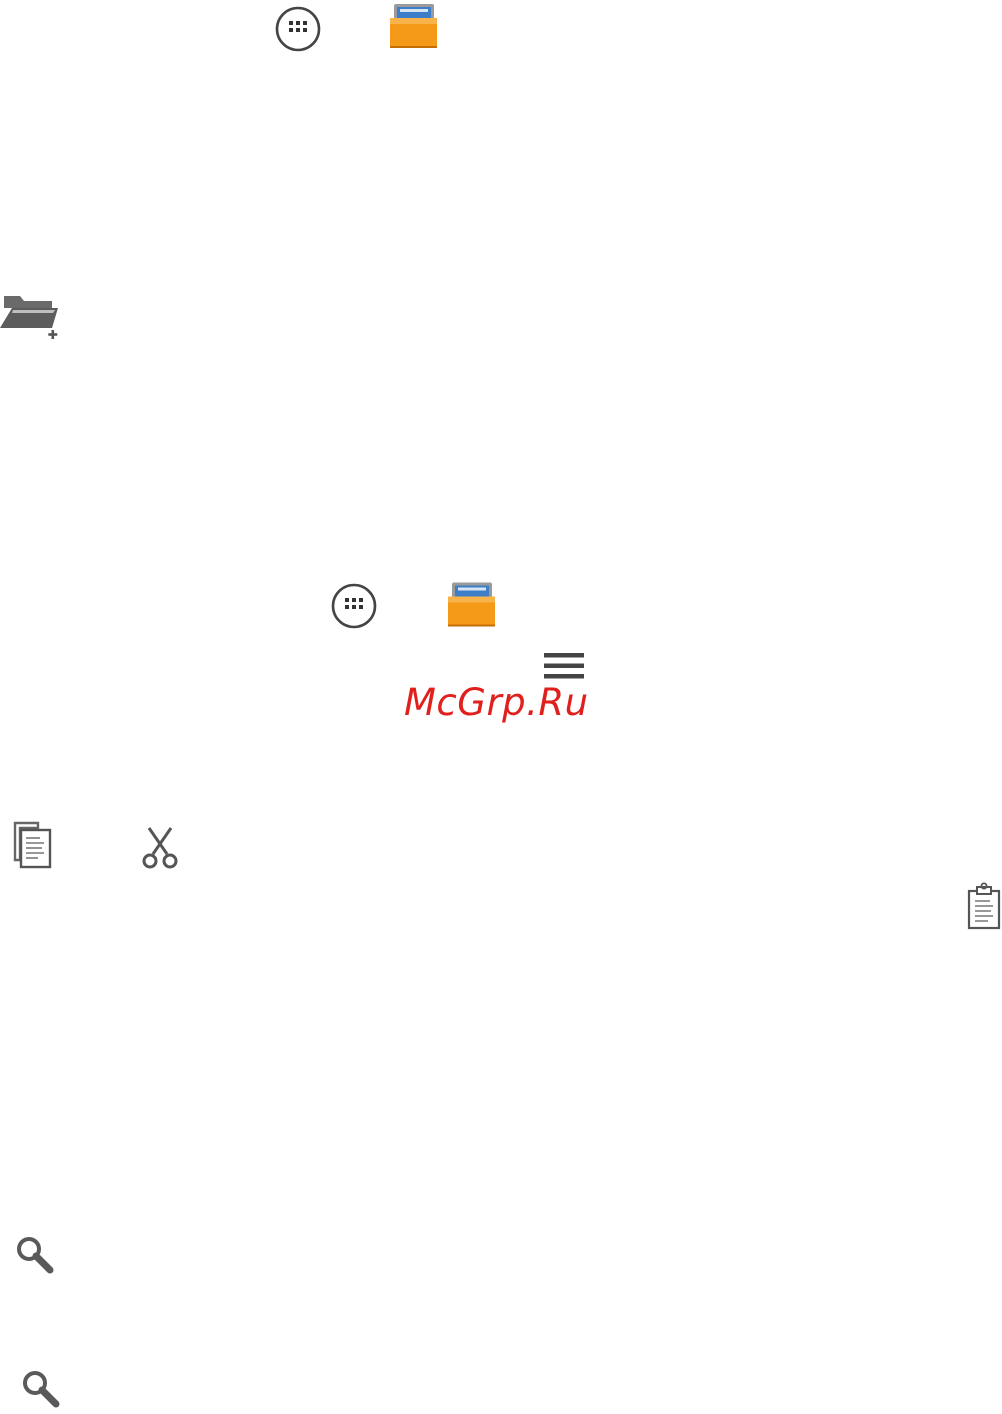 The image size is (1002, 1414). I want to click on menu-icon, so click(564, 666).